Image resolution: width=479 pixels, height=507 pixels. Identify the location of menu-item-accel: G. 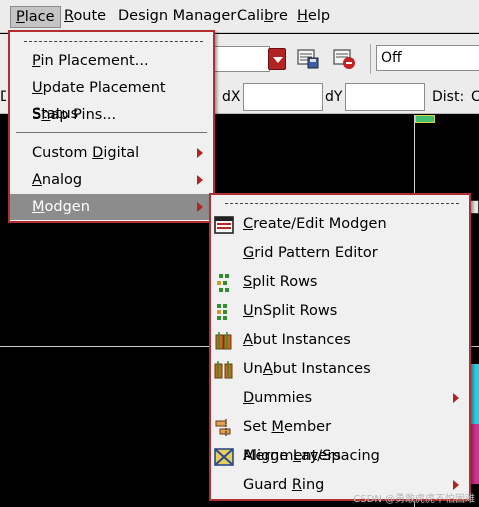
(249, 253).